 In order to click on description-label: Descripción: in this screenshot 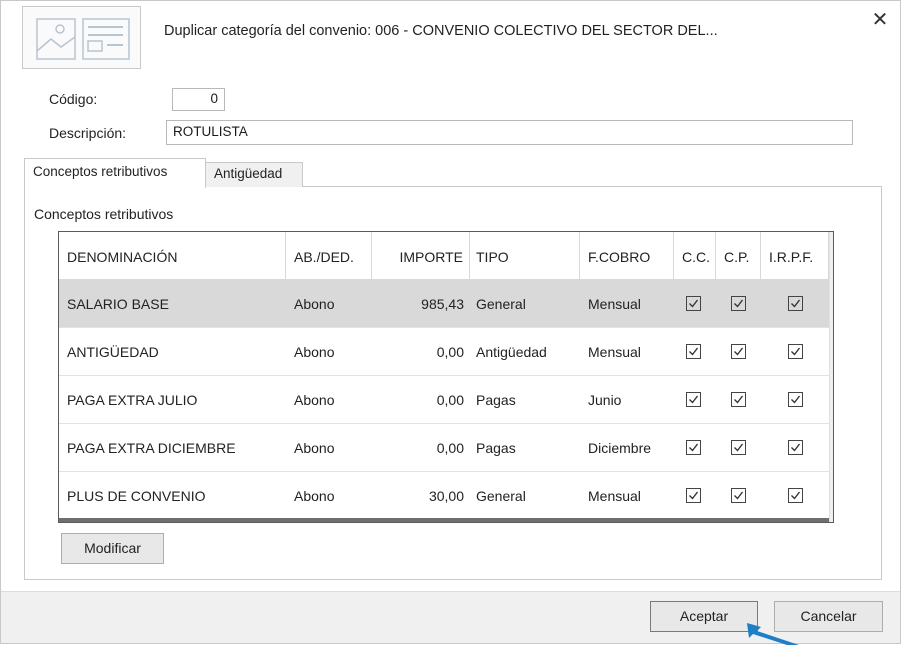, I will do `click(88, 133)`.